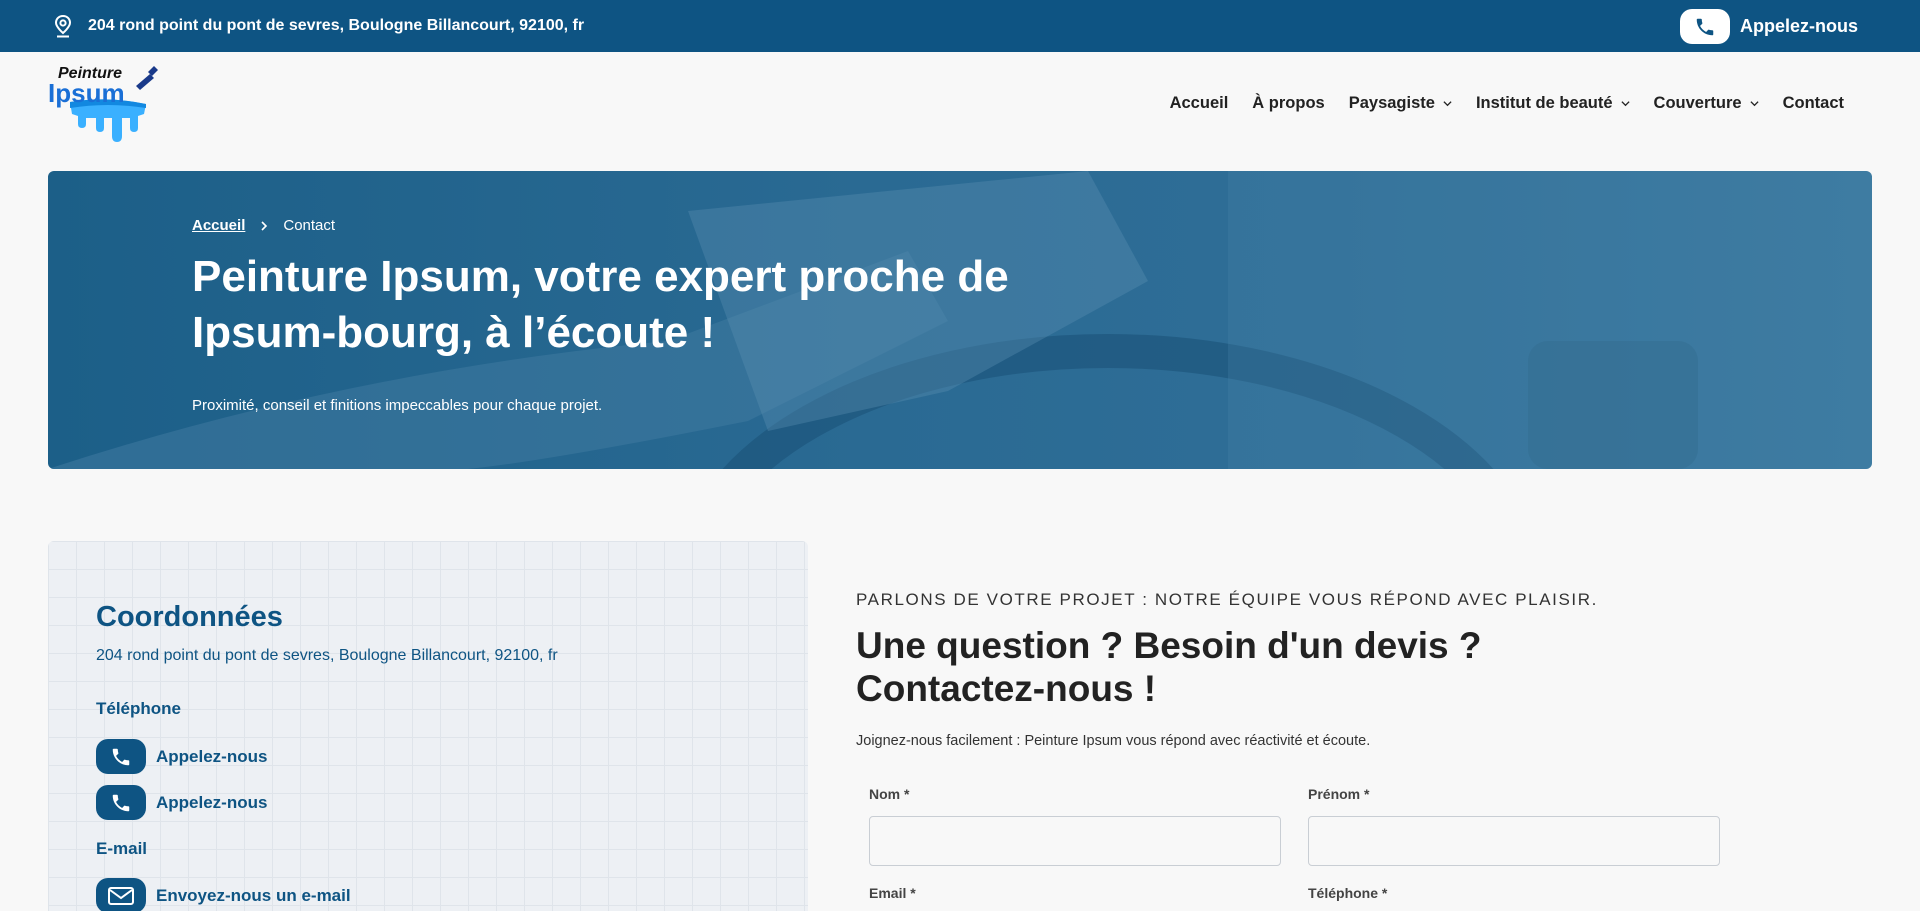 The height and width of the screenshot is (911, 1920). I want to click on call-us-label: Appelez-nous, so click(1798, 26).